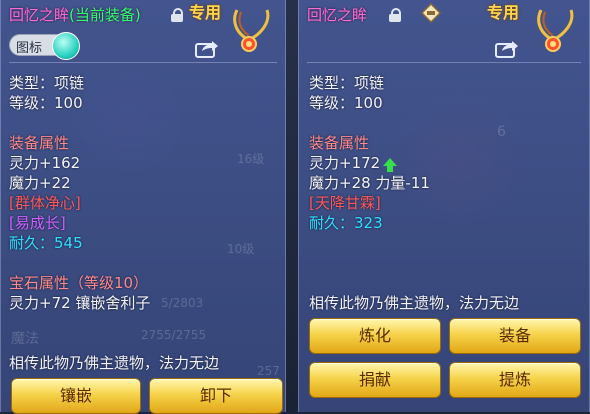 The image size is (590, 414). Describe the element at coordinates (251, 159) in the screenshot. I see `bg-text: 16级` at that location.